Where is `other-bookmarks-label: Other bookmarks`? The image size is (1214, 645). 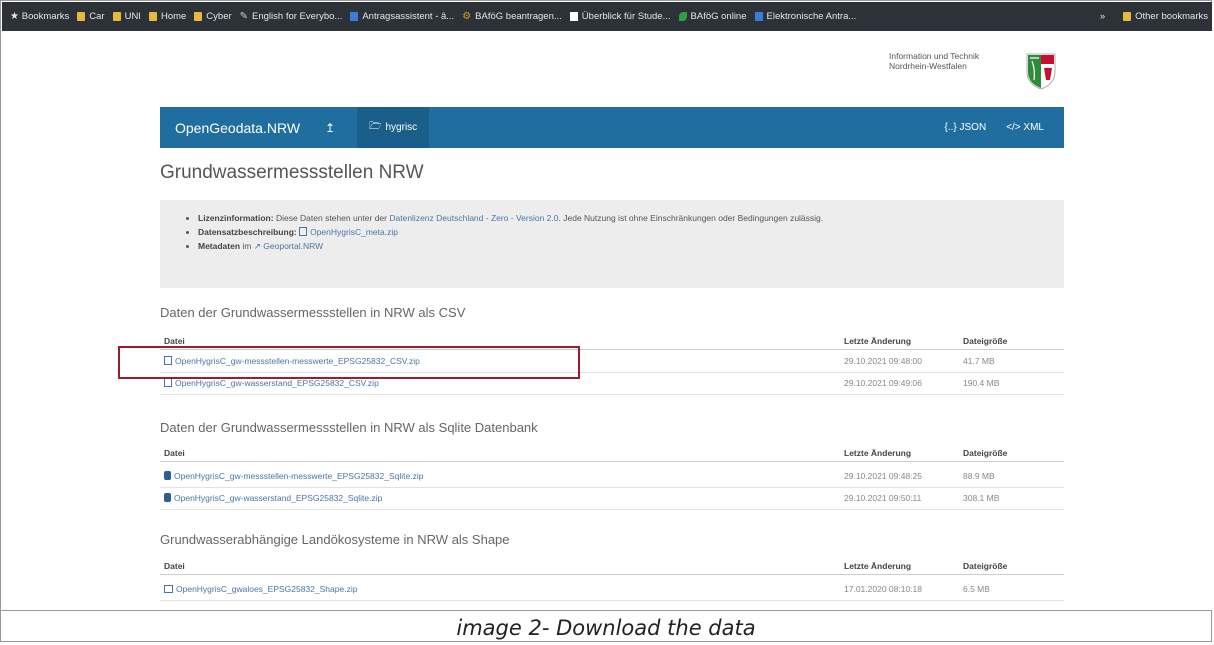 other-bookmarks-label: Other bookmarks is located at coordinates (1171, 16).